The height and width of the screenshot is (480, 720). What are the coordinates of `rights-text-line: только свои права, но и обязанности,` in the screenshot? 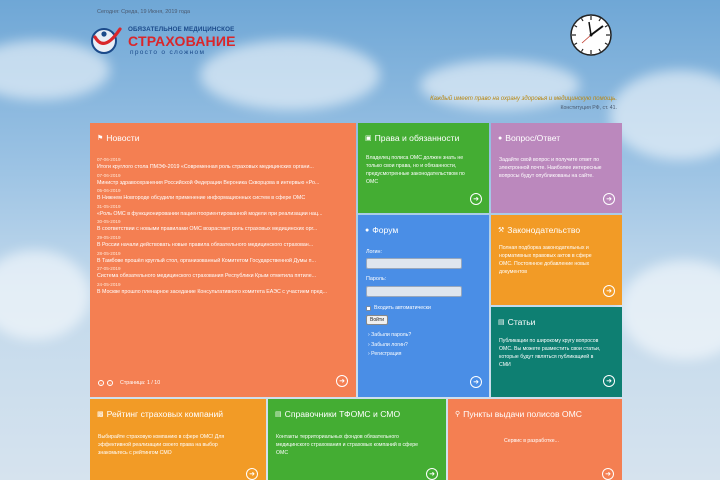 It's located at (411, 166).